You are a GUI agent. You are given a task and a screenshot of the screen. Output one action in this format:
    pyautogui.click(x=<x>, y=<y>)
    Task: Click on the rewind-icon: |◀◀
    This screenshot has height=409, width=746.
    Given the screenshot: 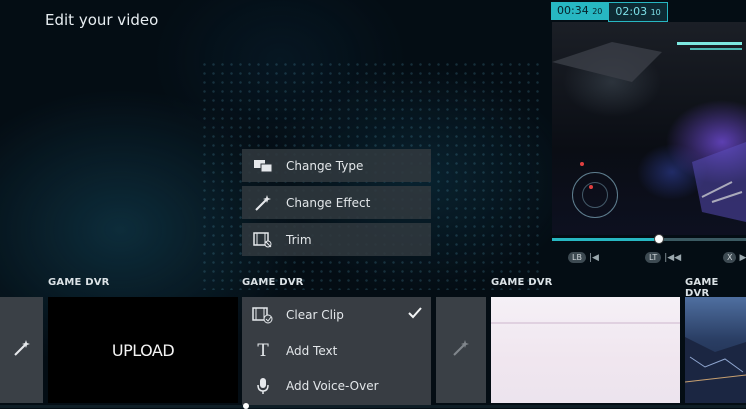 What is the action you would take?
    pyautogui.click(x=673, y=257)
    